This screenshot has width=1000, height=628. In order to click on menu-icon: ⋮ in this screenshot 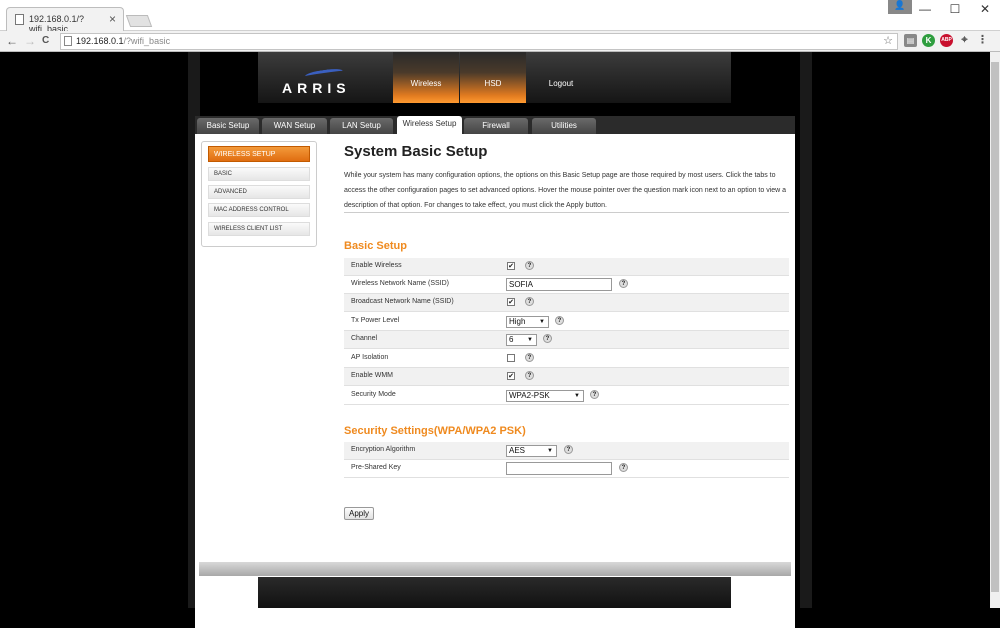, I will do `click(982, 40)`.